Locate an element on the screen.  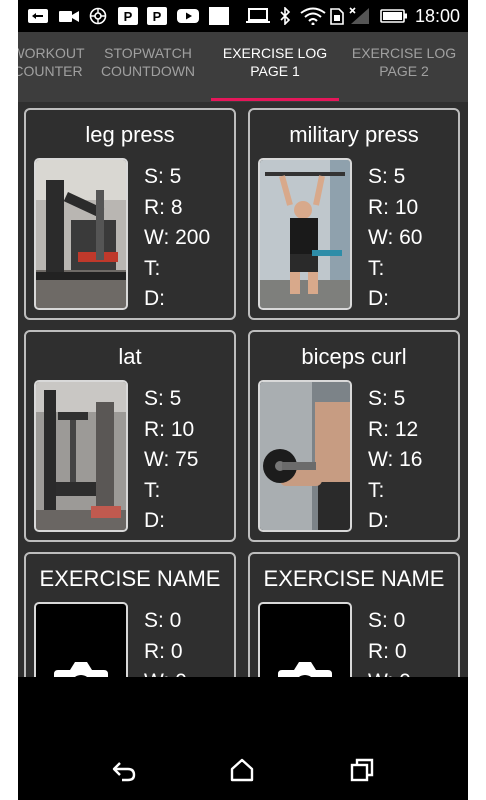
tab-exercise-log-page-1: EXERCISE LOG PAGE 1 is located at coordinates (275, 73).